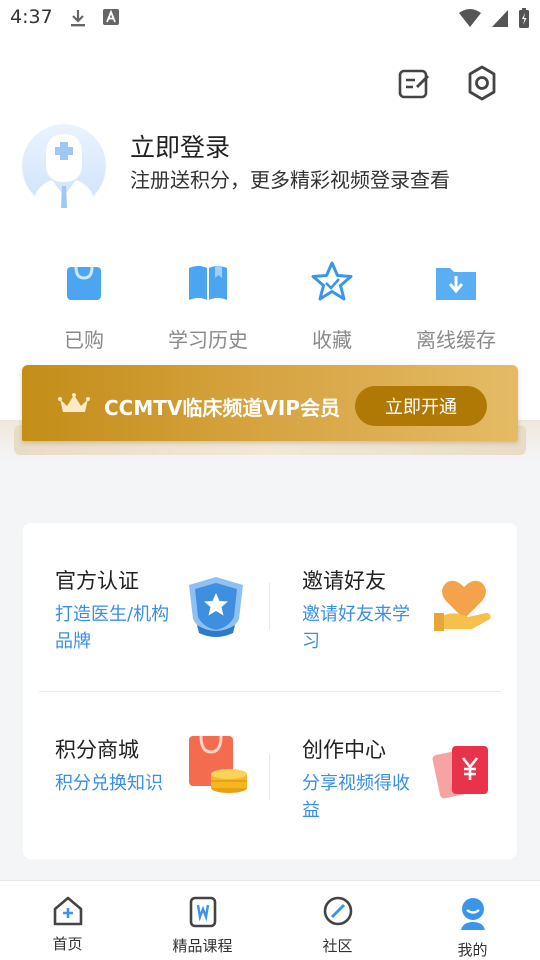 The width and height of the screenshot is (540, 960). What do you see at coordinates (332, 282) in the screenshot?
I see `star-icon` at bounding box center [332, 282].